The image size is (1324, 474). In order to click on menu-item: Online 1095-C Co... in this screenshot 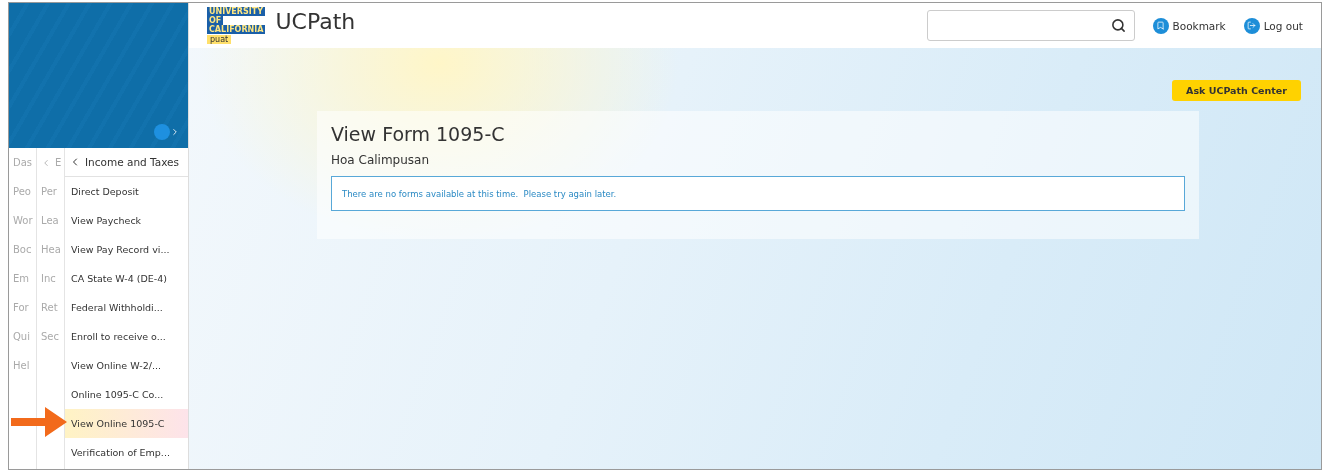, I will do `click(126, 394)`.